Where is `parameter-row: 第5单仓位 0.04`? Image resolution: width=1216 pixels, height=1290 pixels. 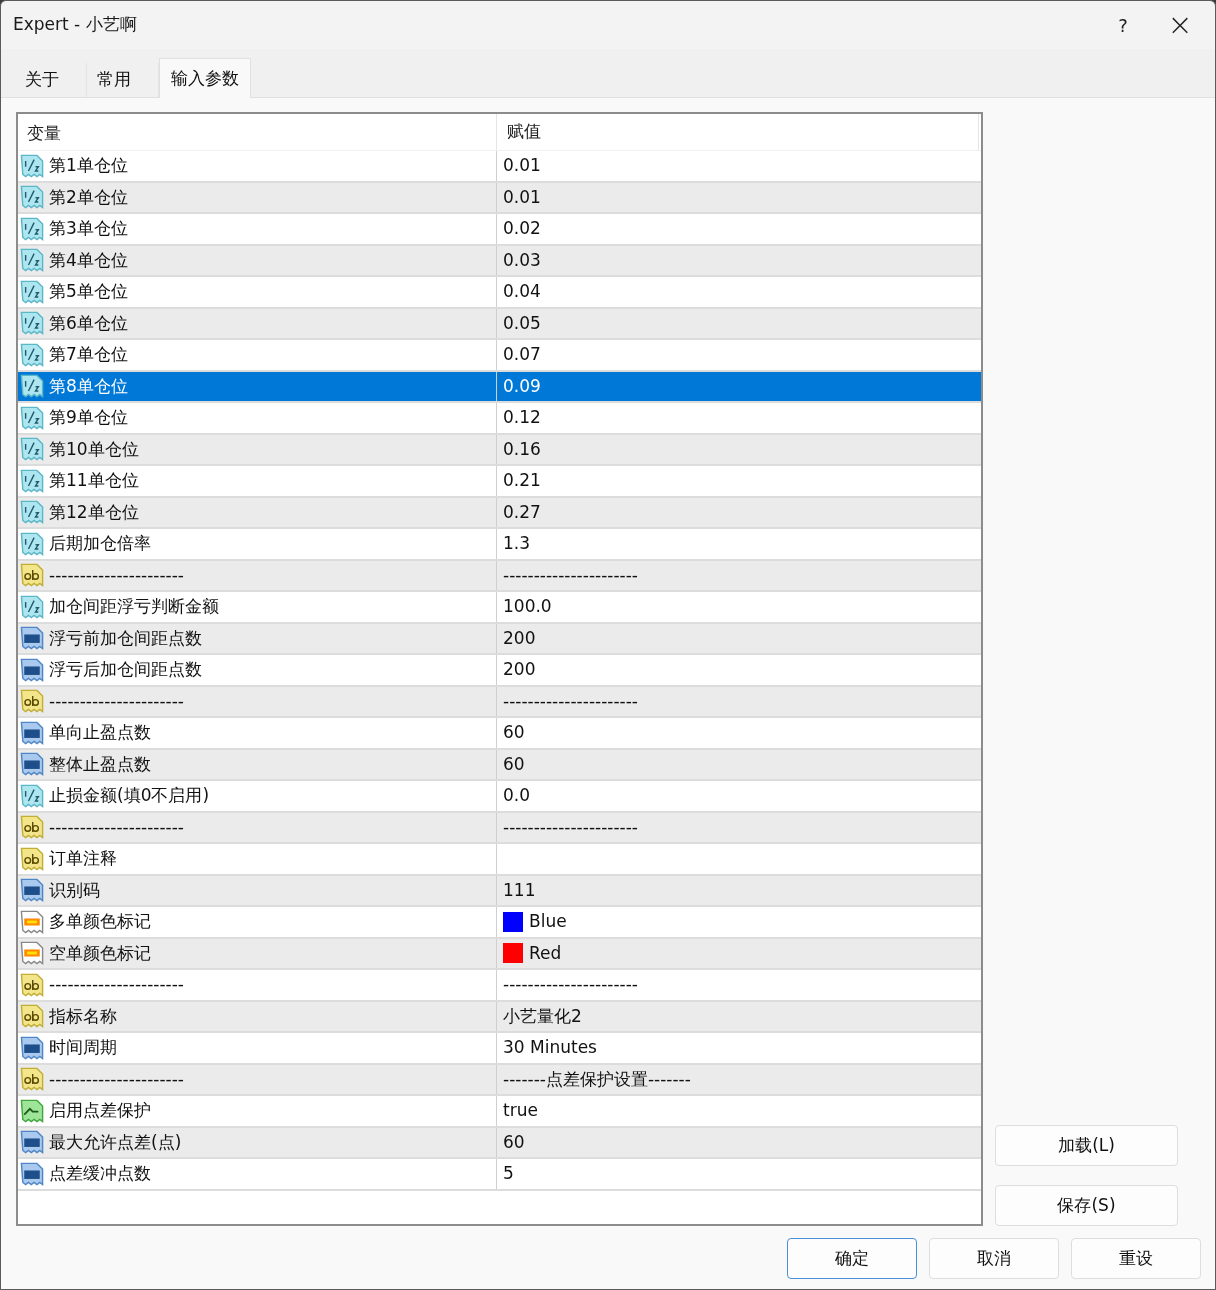
parameter-row: 第5单仓位 0.04 is located at coordinates (499, 293).